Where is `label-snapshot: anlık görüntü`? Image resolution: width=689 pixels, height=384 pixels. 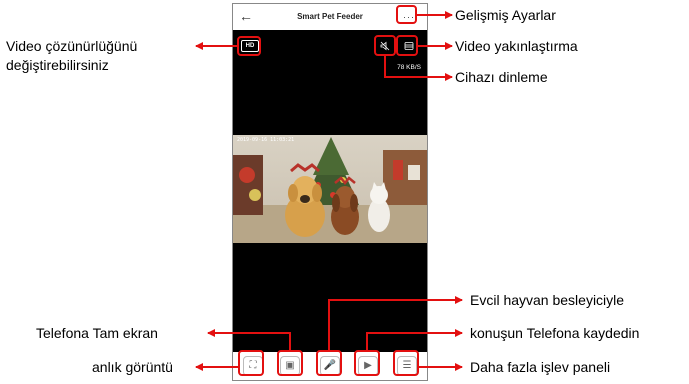 label-snapshot: anlık görüntü is located at coordinates (132, 367).